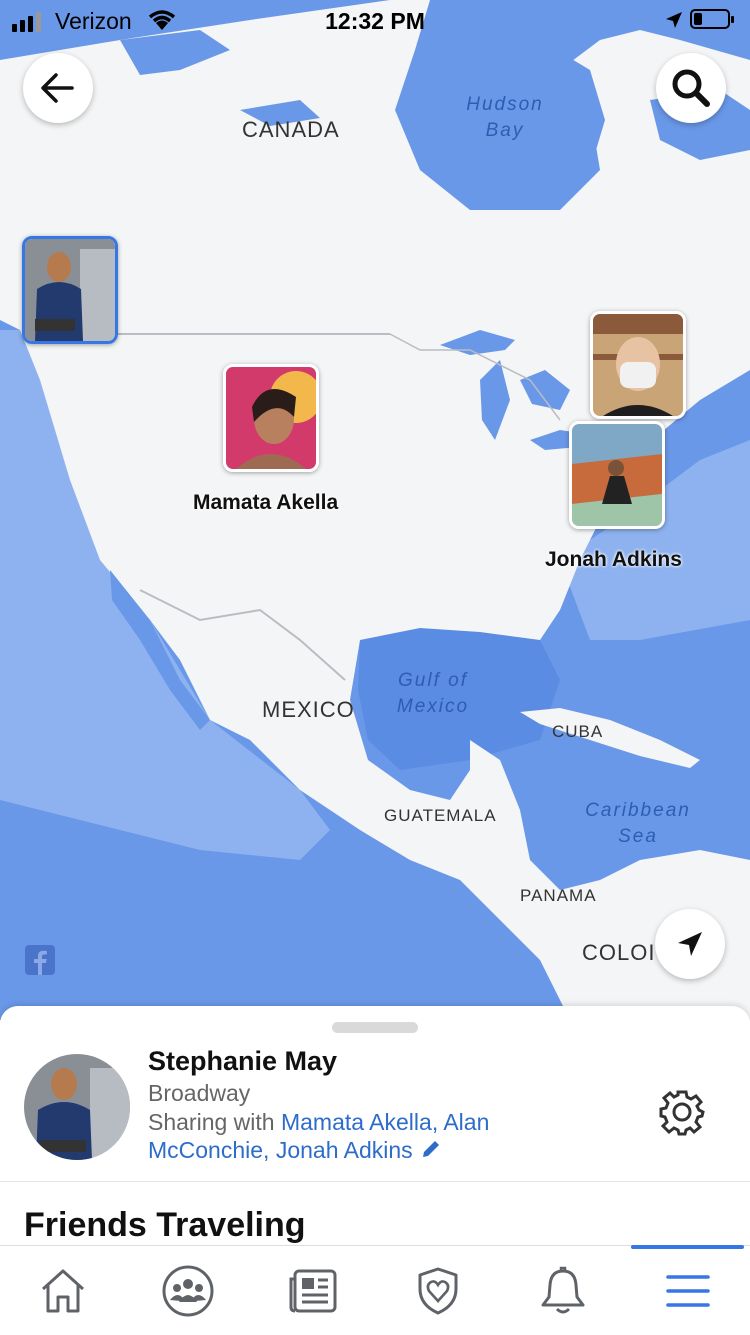 The width and height of the screenshot is (750, 1335). I want to click on back-button, so click(58, 88).